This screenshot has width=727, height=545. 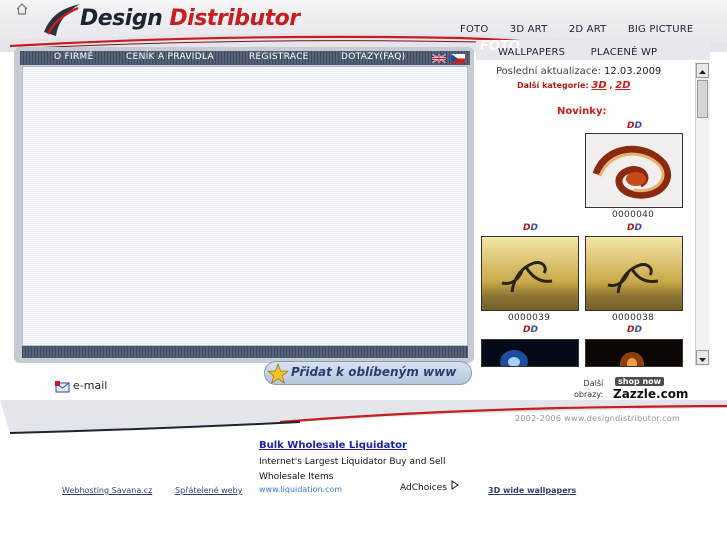 I want to click on last-update: Poslední aktualizace: 12.03.2009, so click(x=578, y=71).